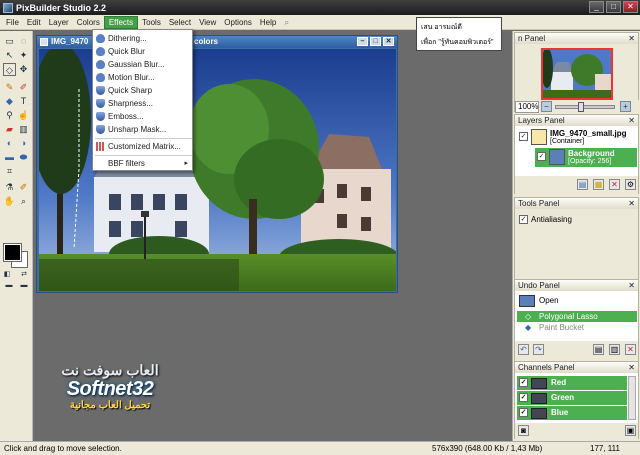 The height and width of the screenshot is (455, 640). I want to click on new-layer-icon: ▤, so click(582, 184).